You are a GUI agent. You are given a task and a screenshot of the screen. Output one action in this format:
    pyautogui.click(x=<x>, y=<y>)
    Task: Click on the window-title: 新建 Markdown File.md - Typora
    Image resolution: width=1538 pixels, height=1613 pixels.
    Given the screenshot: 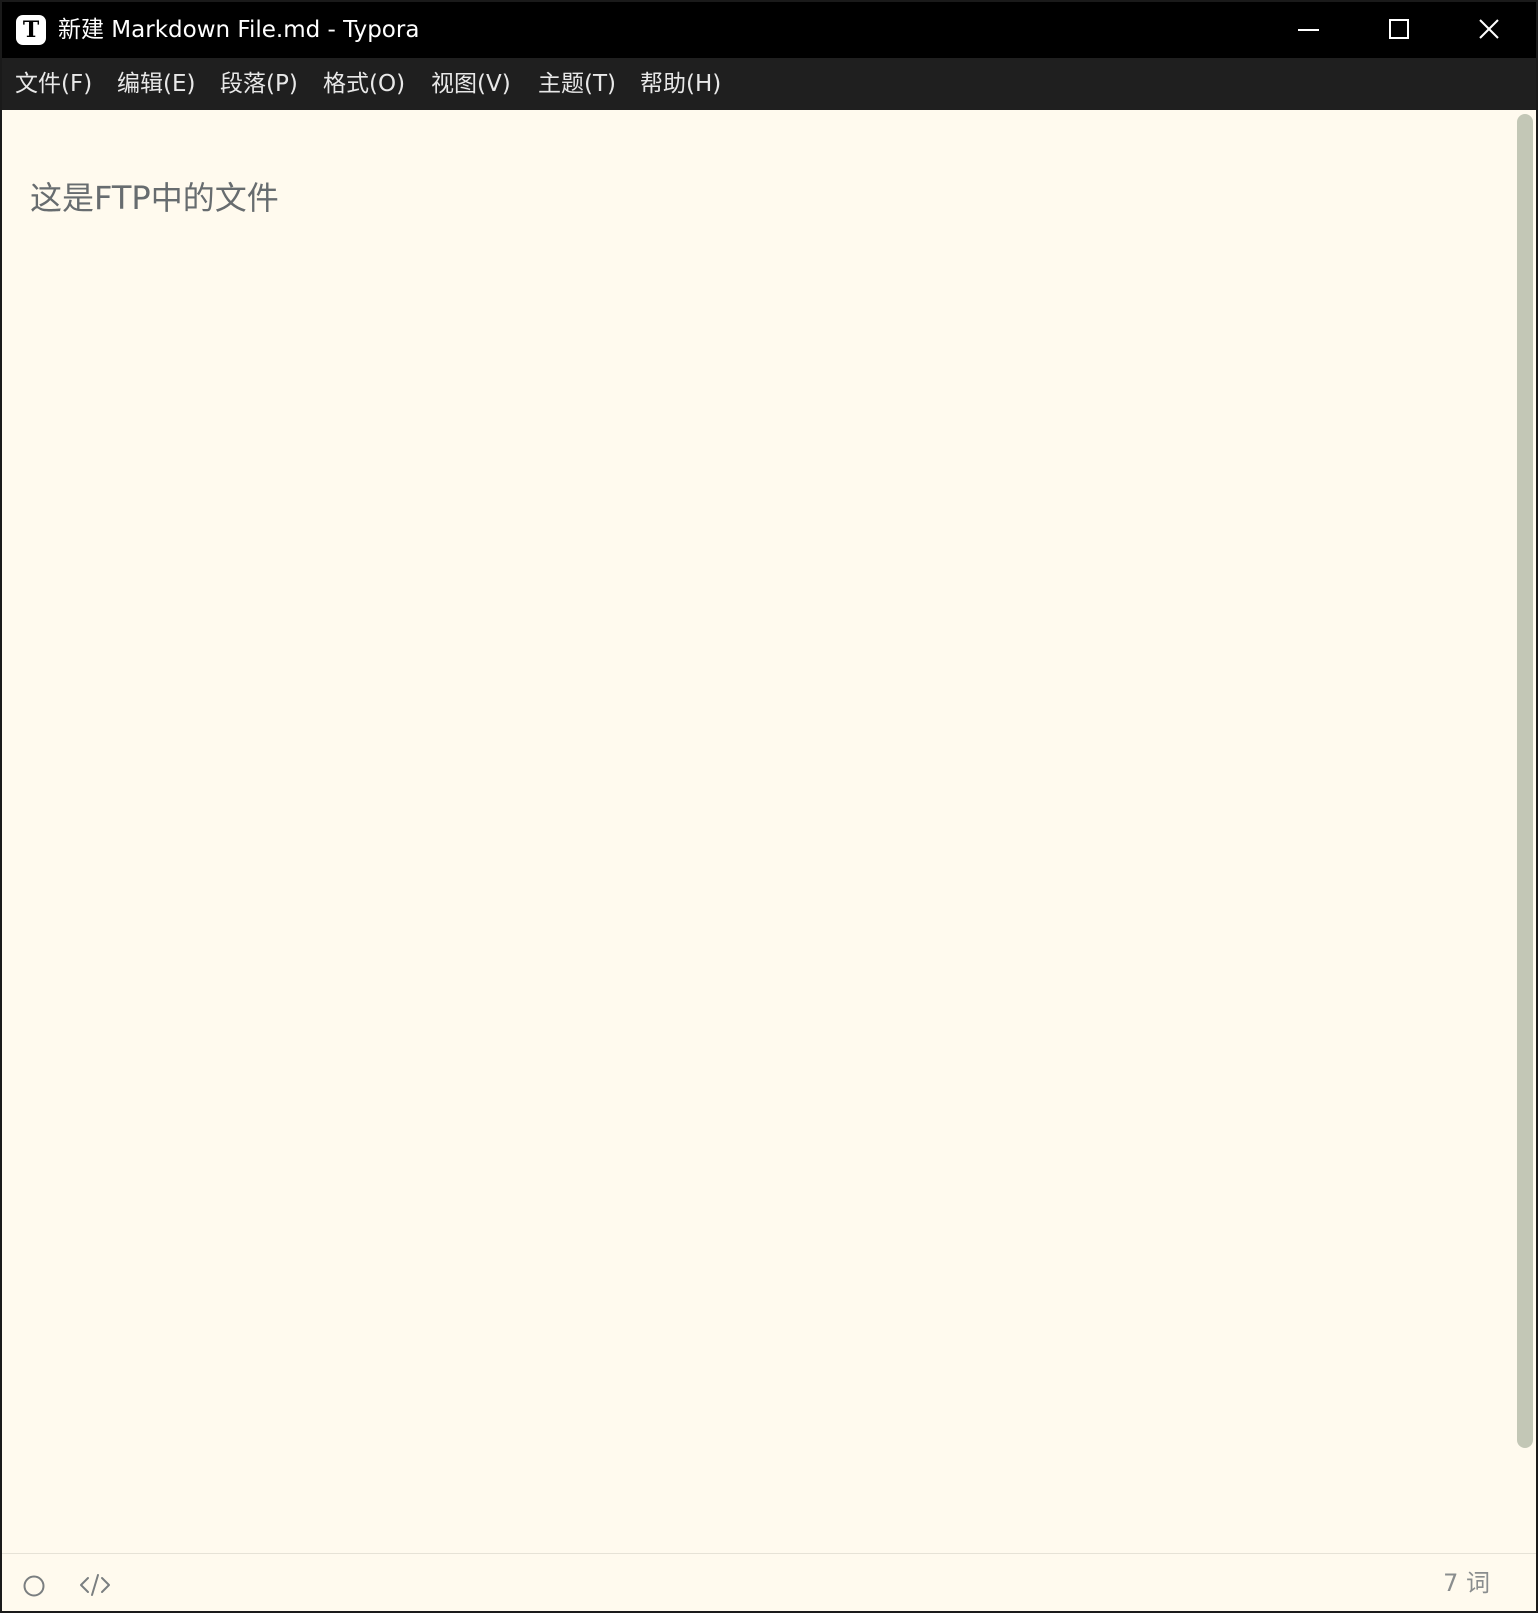 What is the action you would take?
    pyautogui.click(x=239, y=30)
    